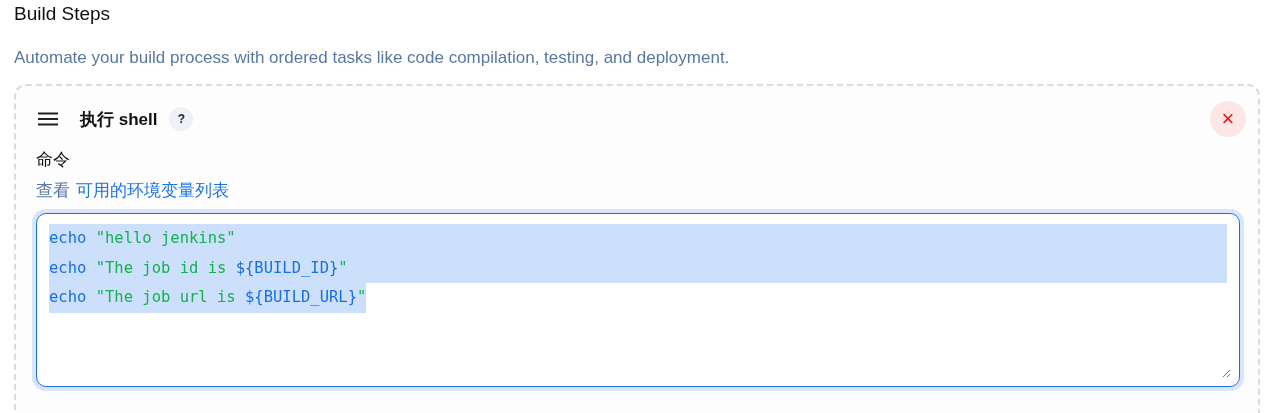 The width and height of the screenshot is (1270, 413). What do you see at coordinates (48, 119) in the screenshot?
I see `drag-handle-icon` at bounding box center [48, 119].